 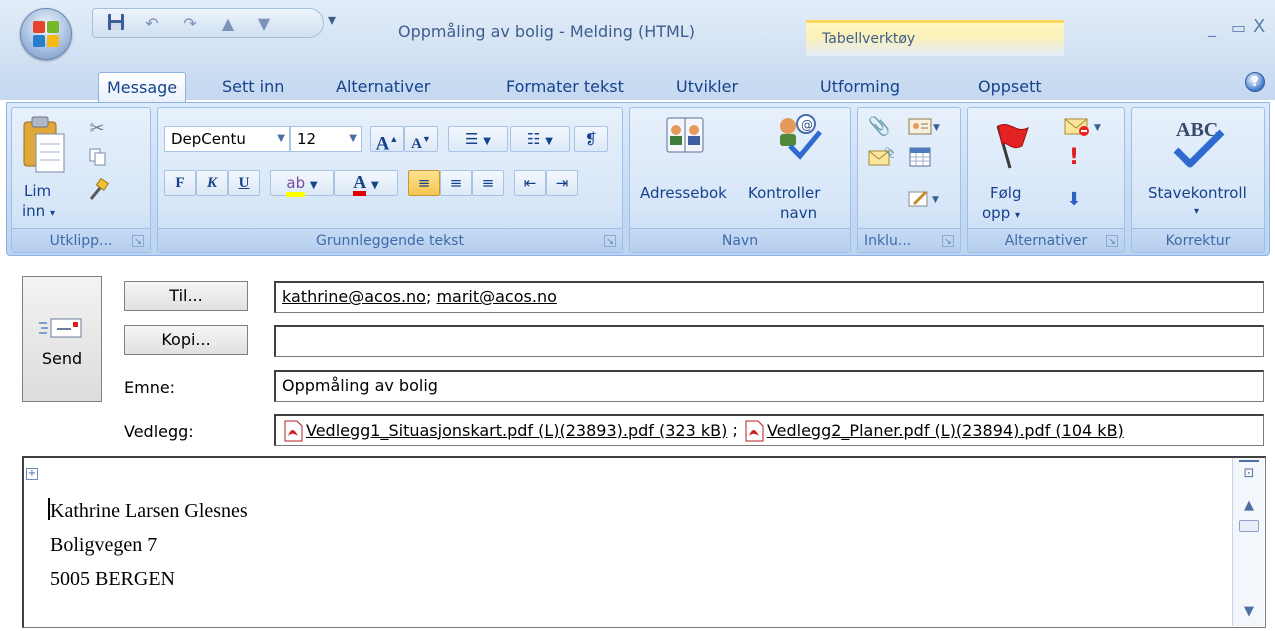 What do you see at coordinates (456, 183) in the screenshot?
I see `align-center-icon: ≡` at bounding box center [456, 183].